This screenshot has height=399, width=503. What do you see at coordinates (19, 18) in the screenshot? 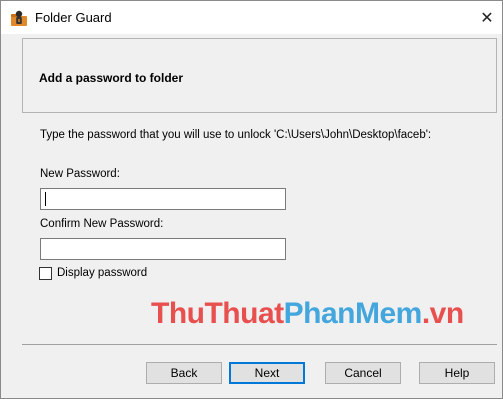
I see `folder-guard-app-icon` at bounding box center [19, 18].